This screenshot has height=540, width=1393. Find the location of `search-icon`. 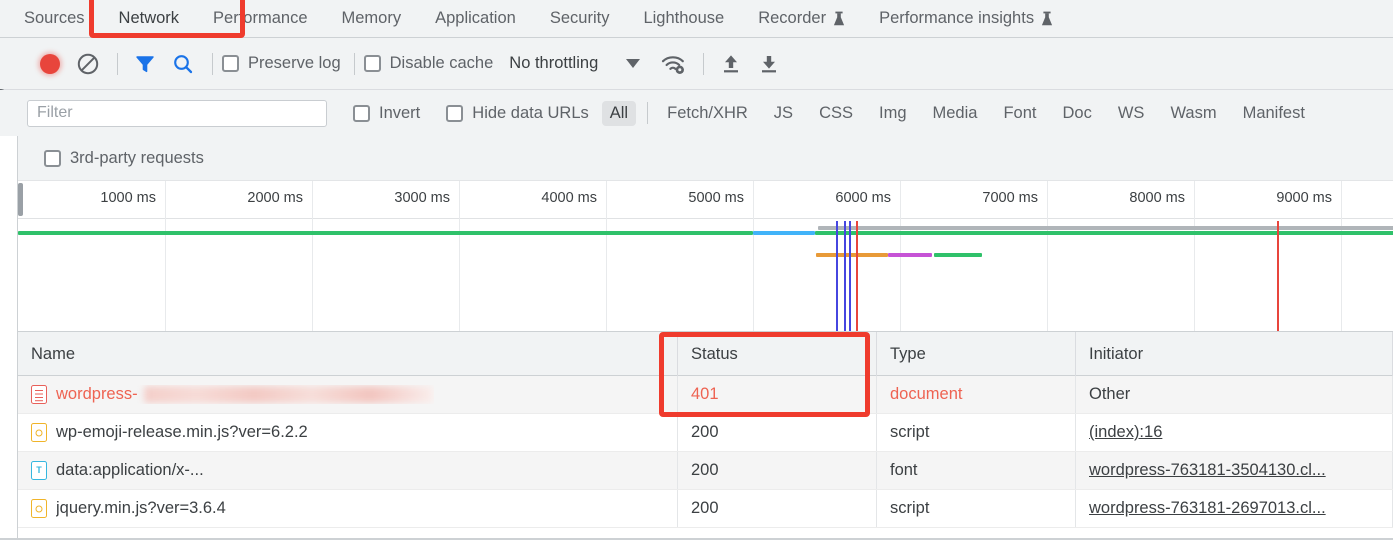

search-icon is located at coordinates (183, 63).